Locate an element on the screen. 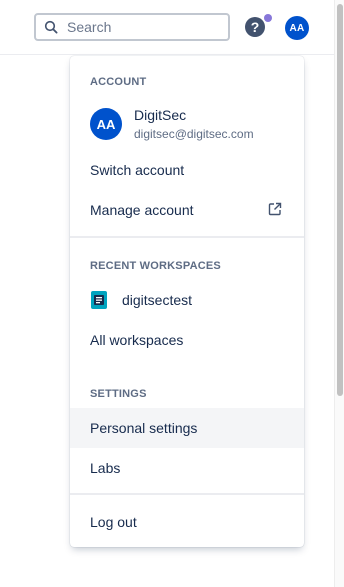  question-icon: ? is located at coordinates (255, 27).